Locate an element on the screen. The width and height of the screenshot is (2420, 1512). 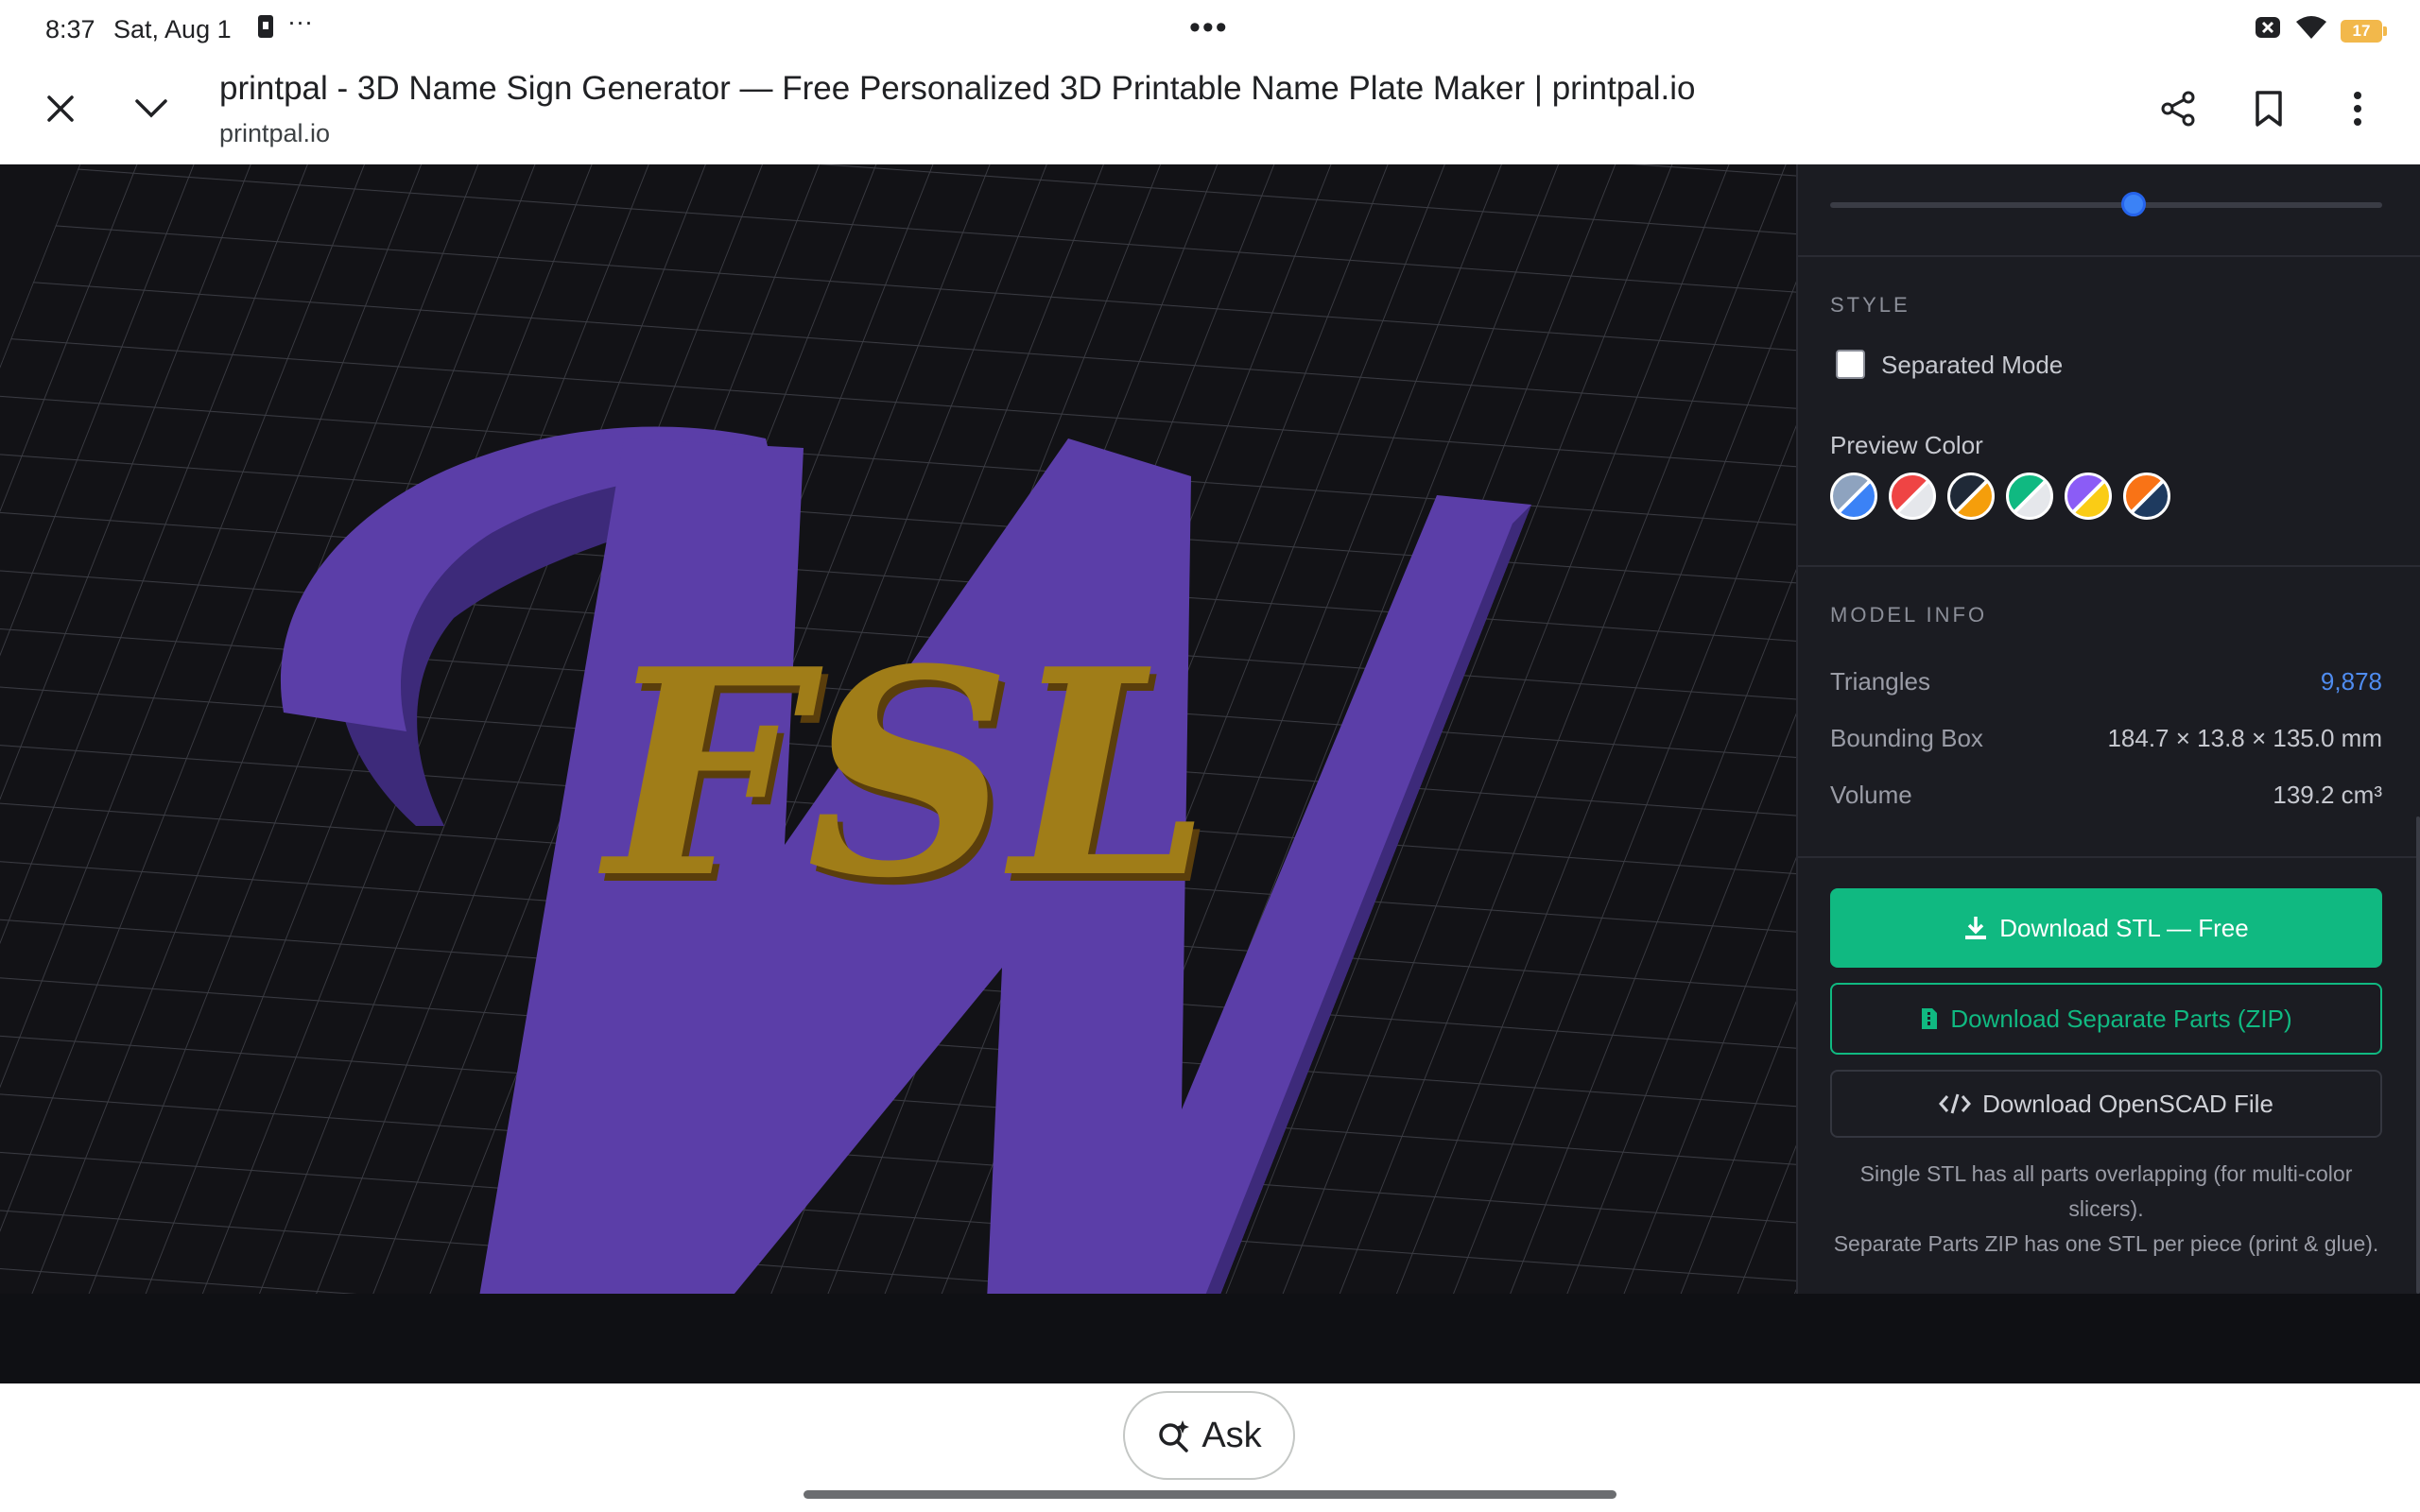
download-separate-parts-button: Download Separate Parts (ZIP) is located at coordinates (2106, 1019).